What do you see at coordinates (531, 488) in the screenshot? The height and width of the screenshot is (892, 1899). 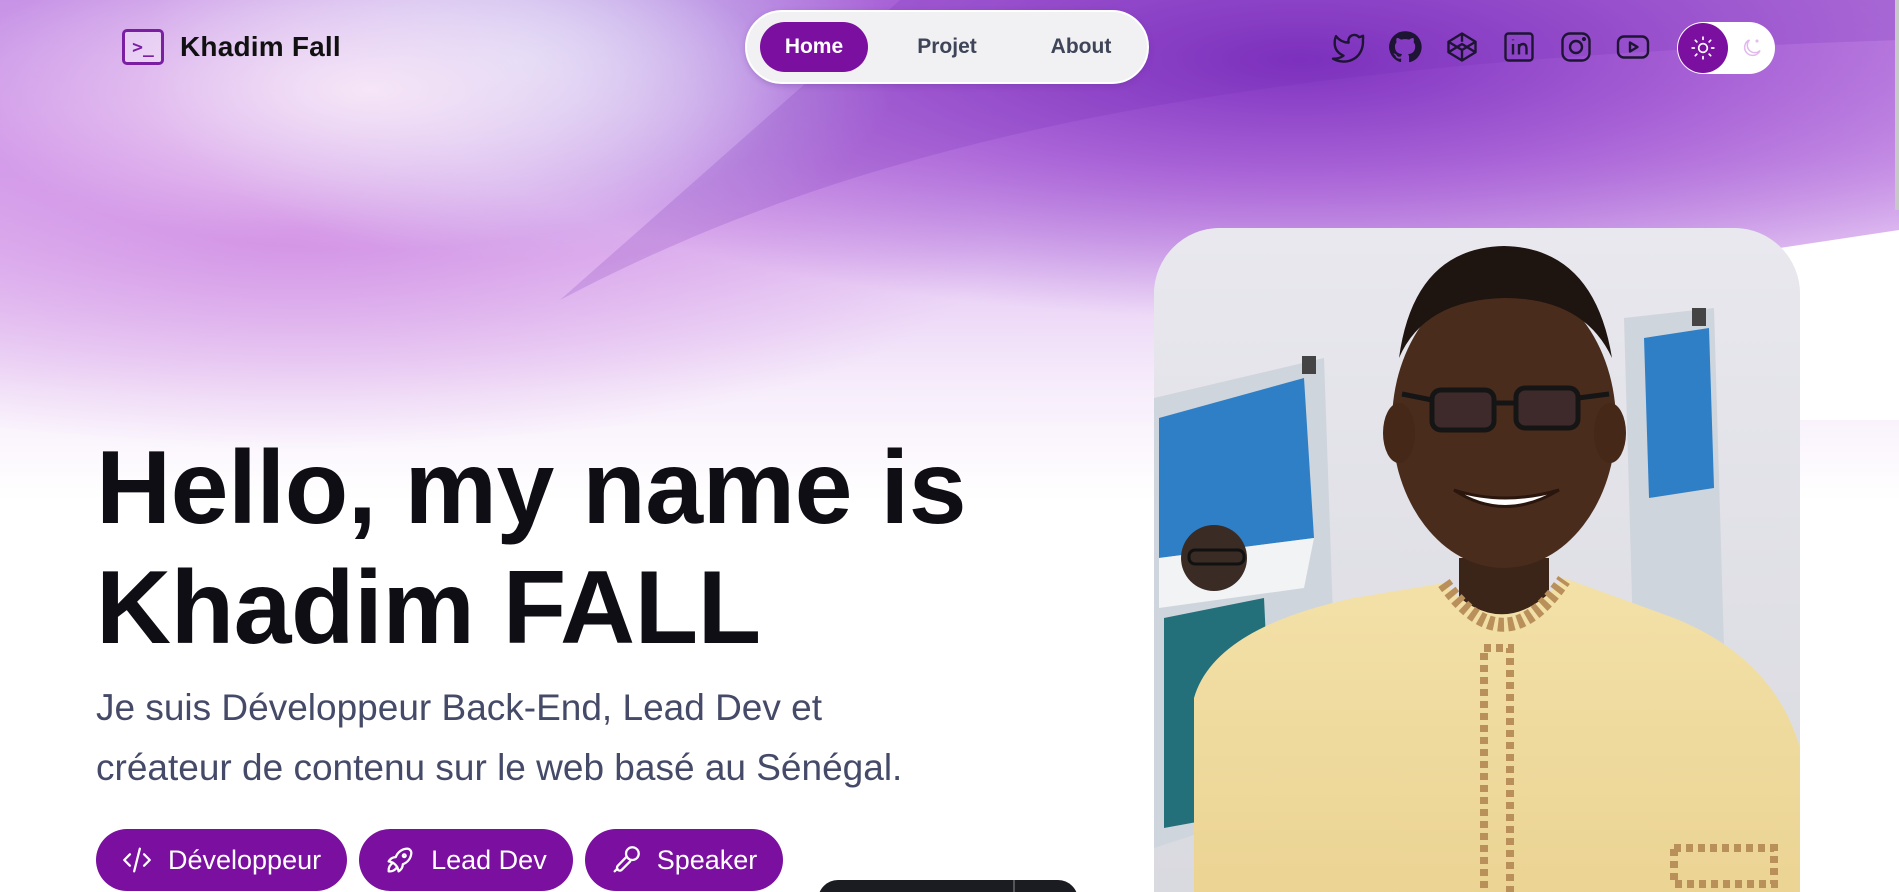 I see `hero-title-line1: Hello, my name is` at bounding box center [531, 488].